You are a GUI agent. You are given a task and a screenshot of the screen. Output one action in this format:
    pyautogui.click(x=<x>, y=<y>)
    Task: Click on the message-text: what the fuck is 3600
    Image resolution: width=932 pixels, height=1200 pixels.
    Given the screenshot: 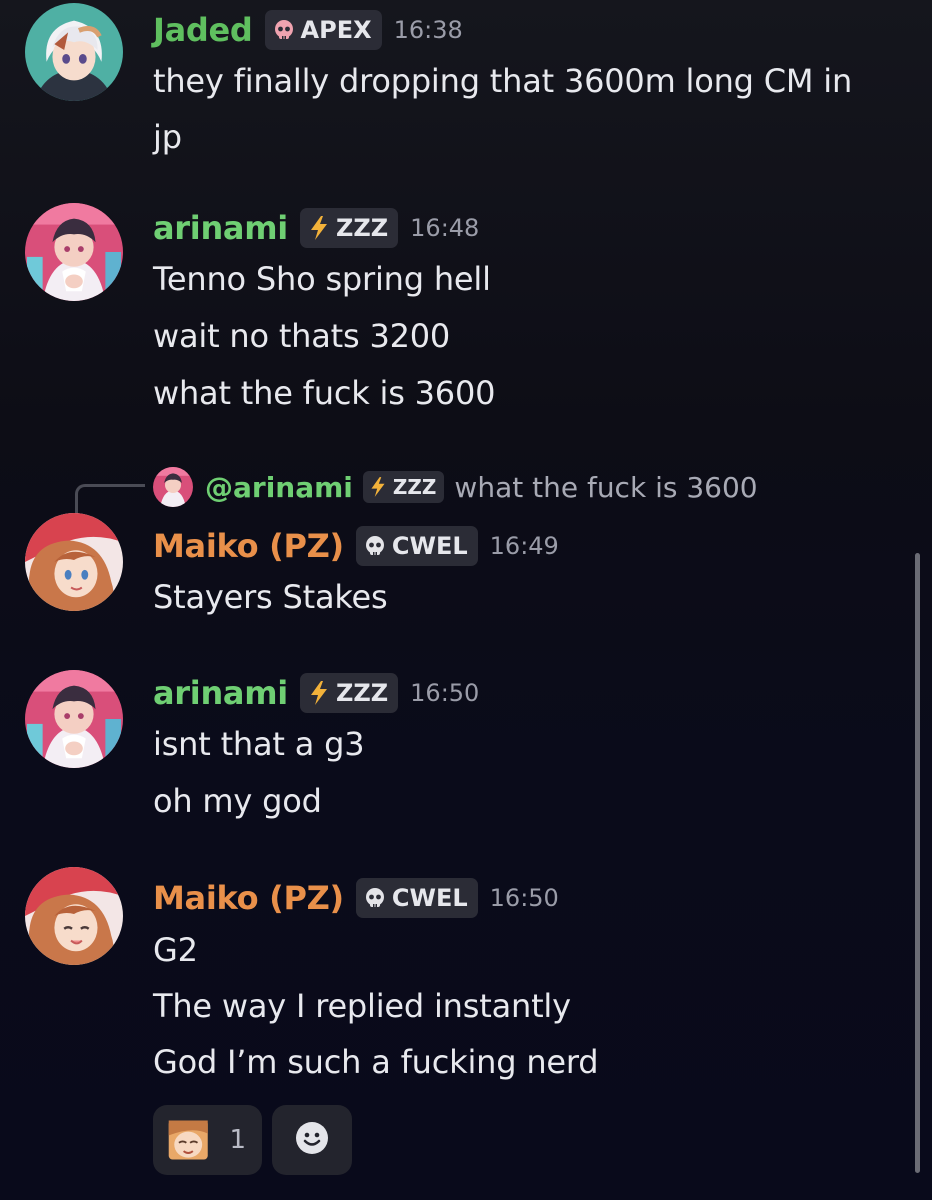 What is the action you would take?
    pyautogui.click(x=324, y=393)
    